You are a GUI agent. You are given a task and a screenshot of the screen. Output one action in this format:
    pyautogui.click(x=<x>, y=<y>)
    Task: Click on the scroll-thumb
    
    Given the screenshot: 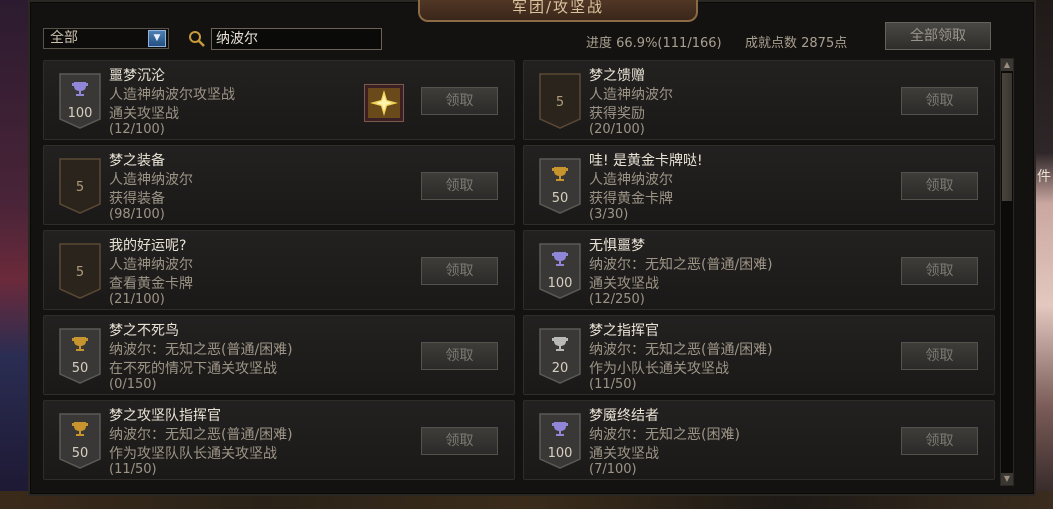 What is the action you would take?
    pyautogui.click(x=1007, y=137)
    